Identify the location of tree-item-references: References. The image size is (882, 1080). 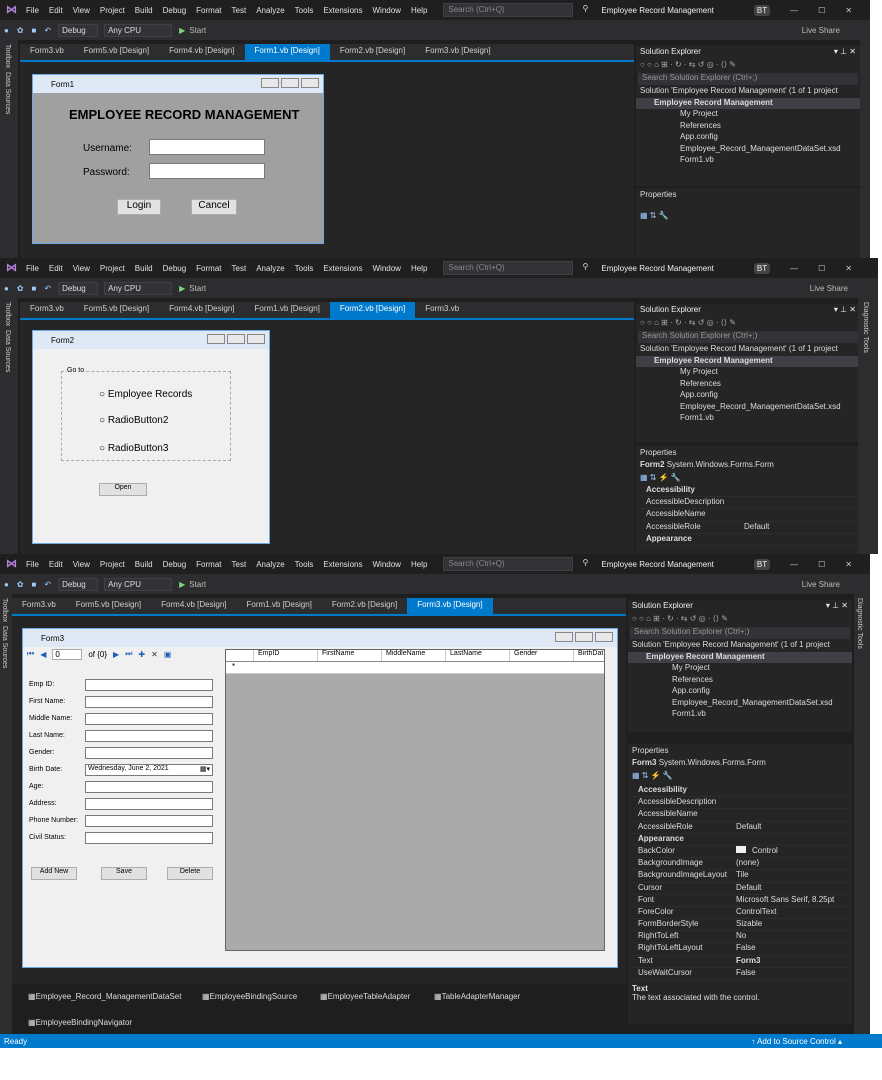
(740, 681).